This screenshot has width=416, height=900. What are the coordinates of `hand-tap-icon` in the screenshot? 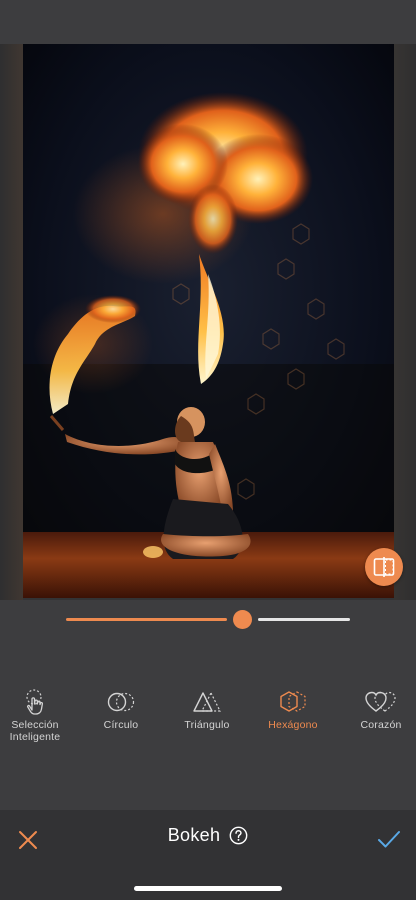 It's located at (35, 702).